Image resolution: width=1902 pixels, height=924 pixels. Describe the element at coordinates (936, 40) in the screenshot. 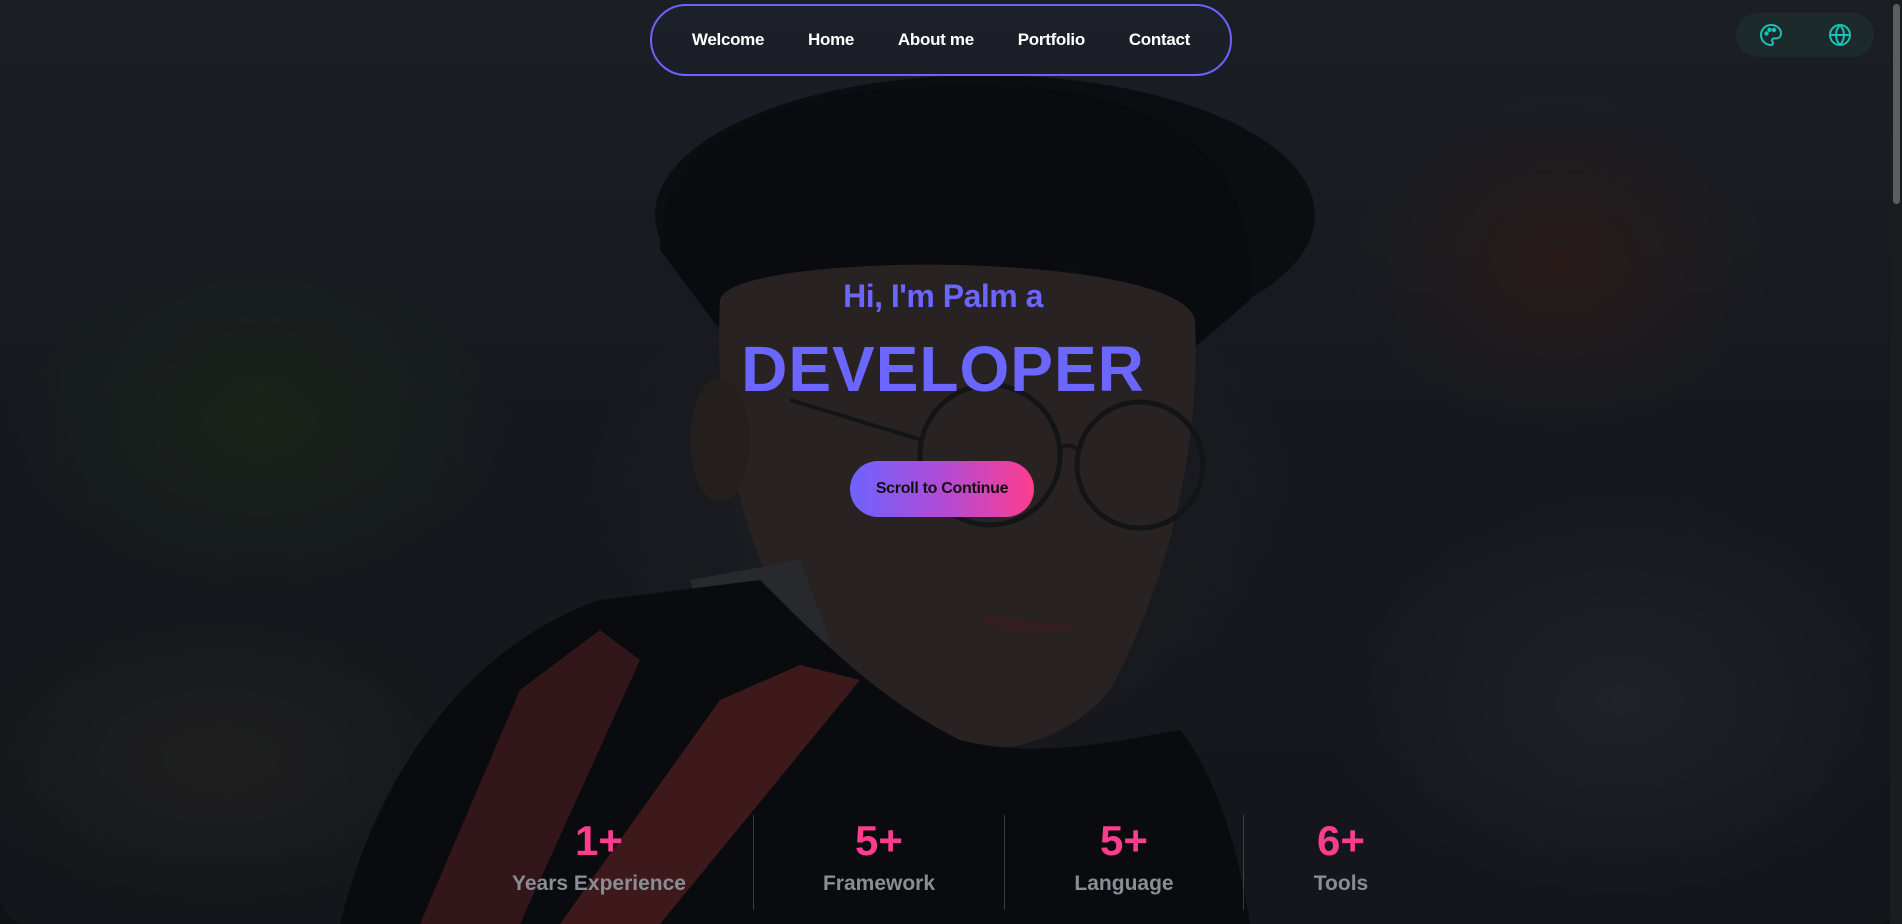

I see `nav-item-about-me: About me` at that location.